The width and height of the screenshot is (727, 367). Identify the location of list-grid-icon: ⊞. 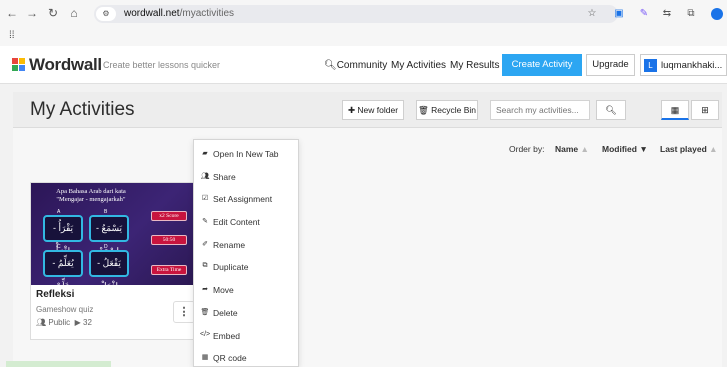
(705, 110).